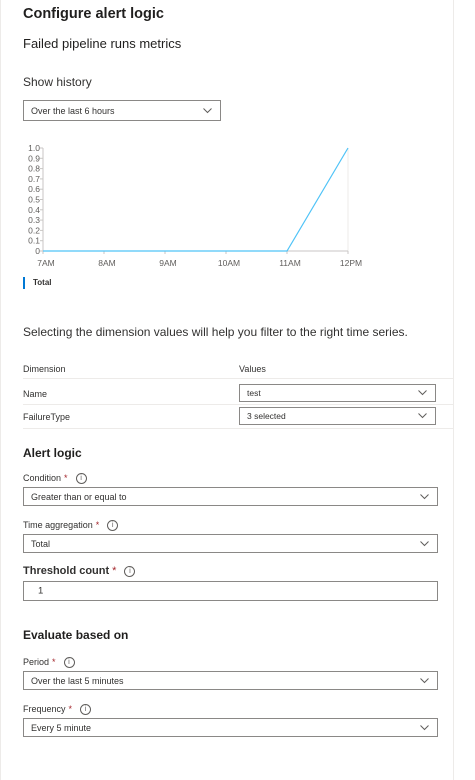 Image resolution: width=475 pixels, height=780 pixels. I want to click on time-aggregation-dropdown: Total, so click(230, 543).